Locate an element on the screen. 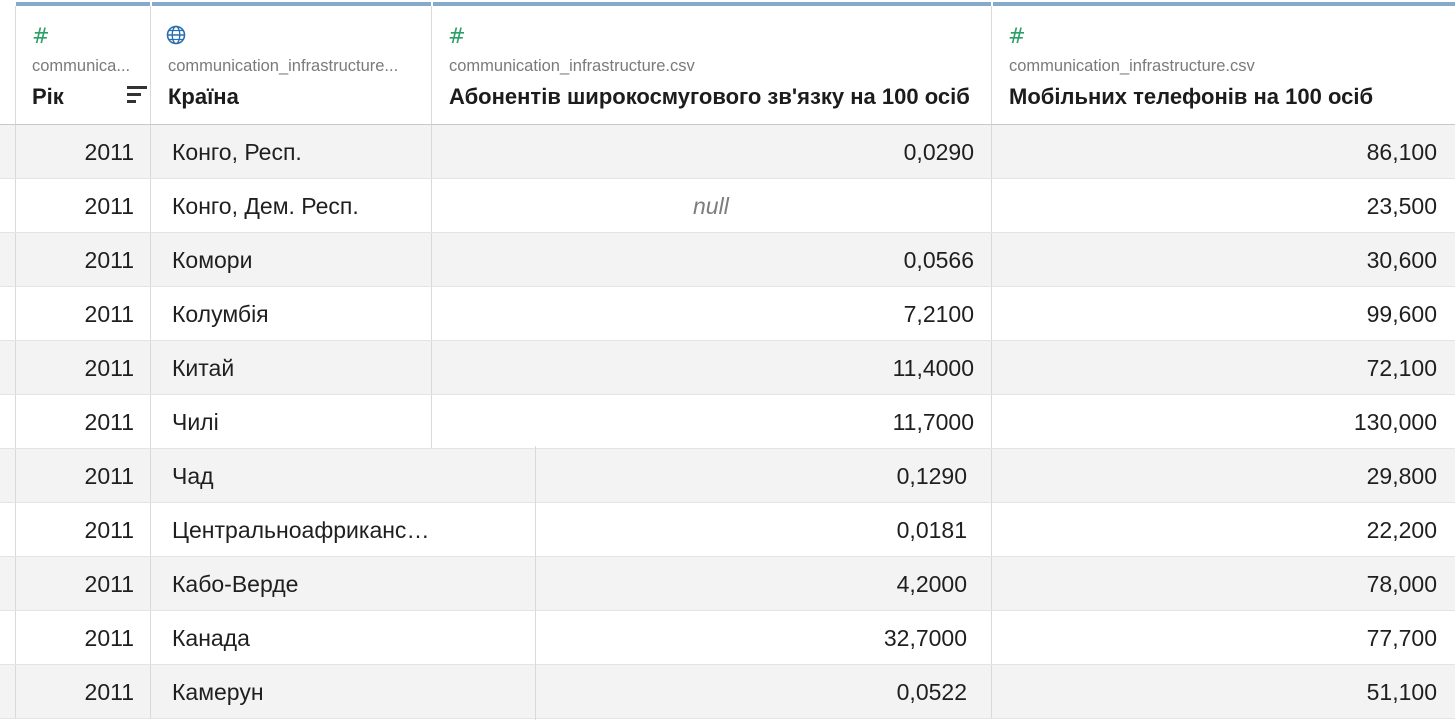 This screenshot has width=1455, height=720. column-header-country: communication_infrastructure... Країна is located at coordinates (291, 65).